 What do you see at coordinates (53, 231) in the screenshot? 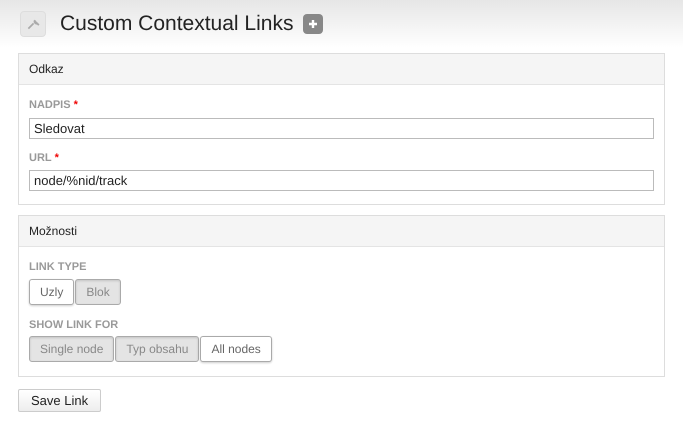
I see `panel-title: Možnosti` at bounding box center [53, 231].